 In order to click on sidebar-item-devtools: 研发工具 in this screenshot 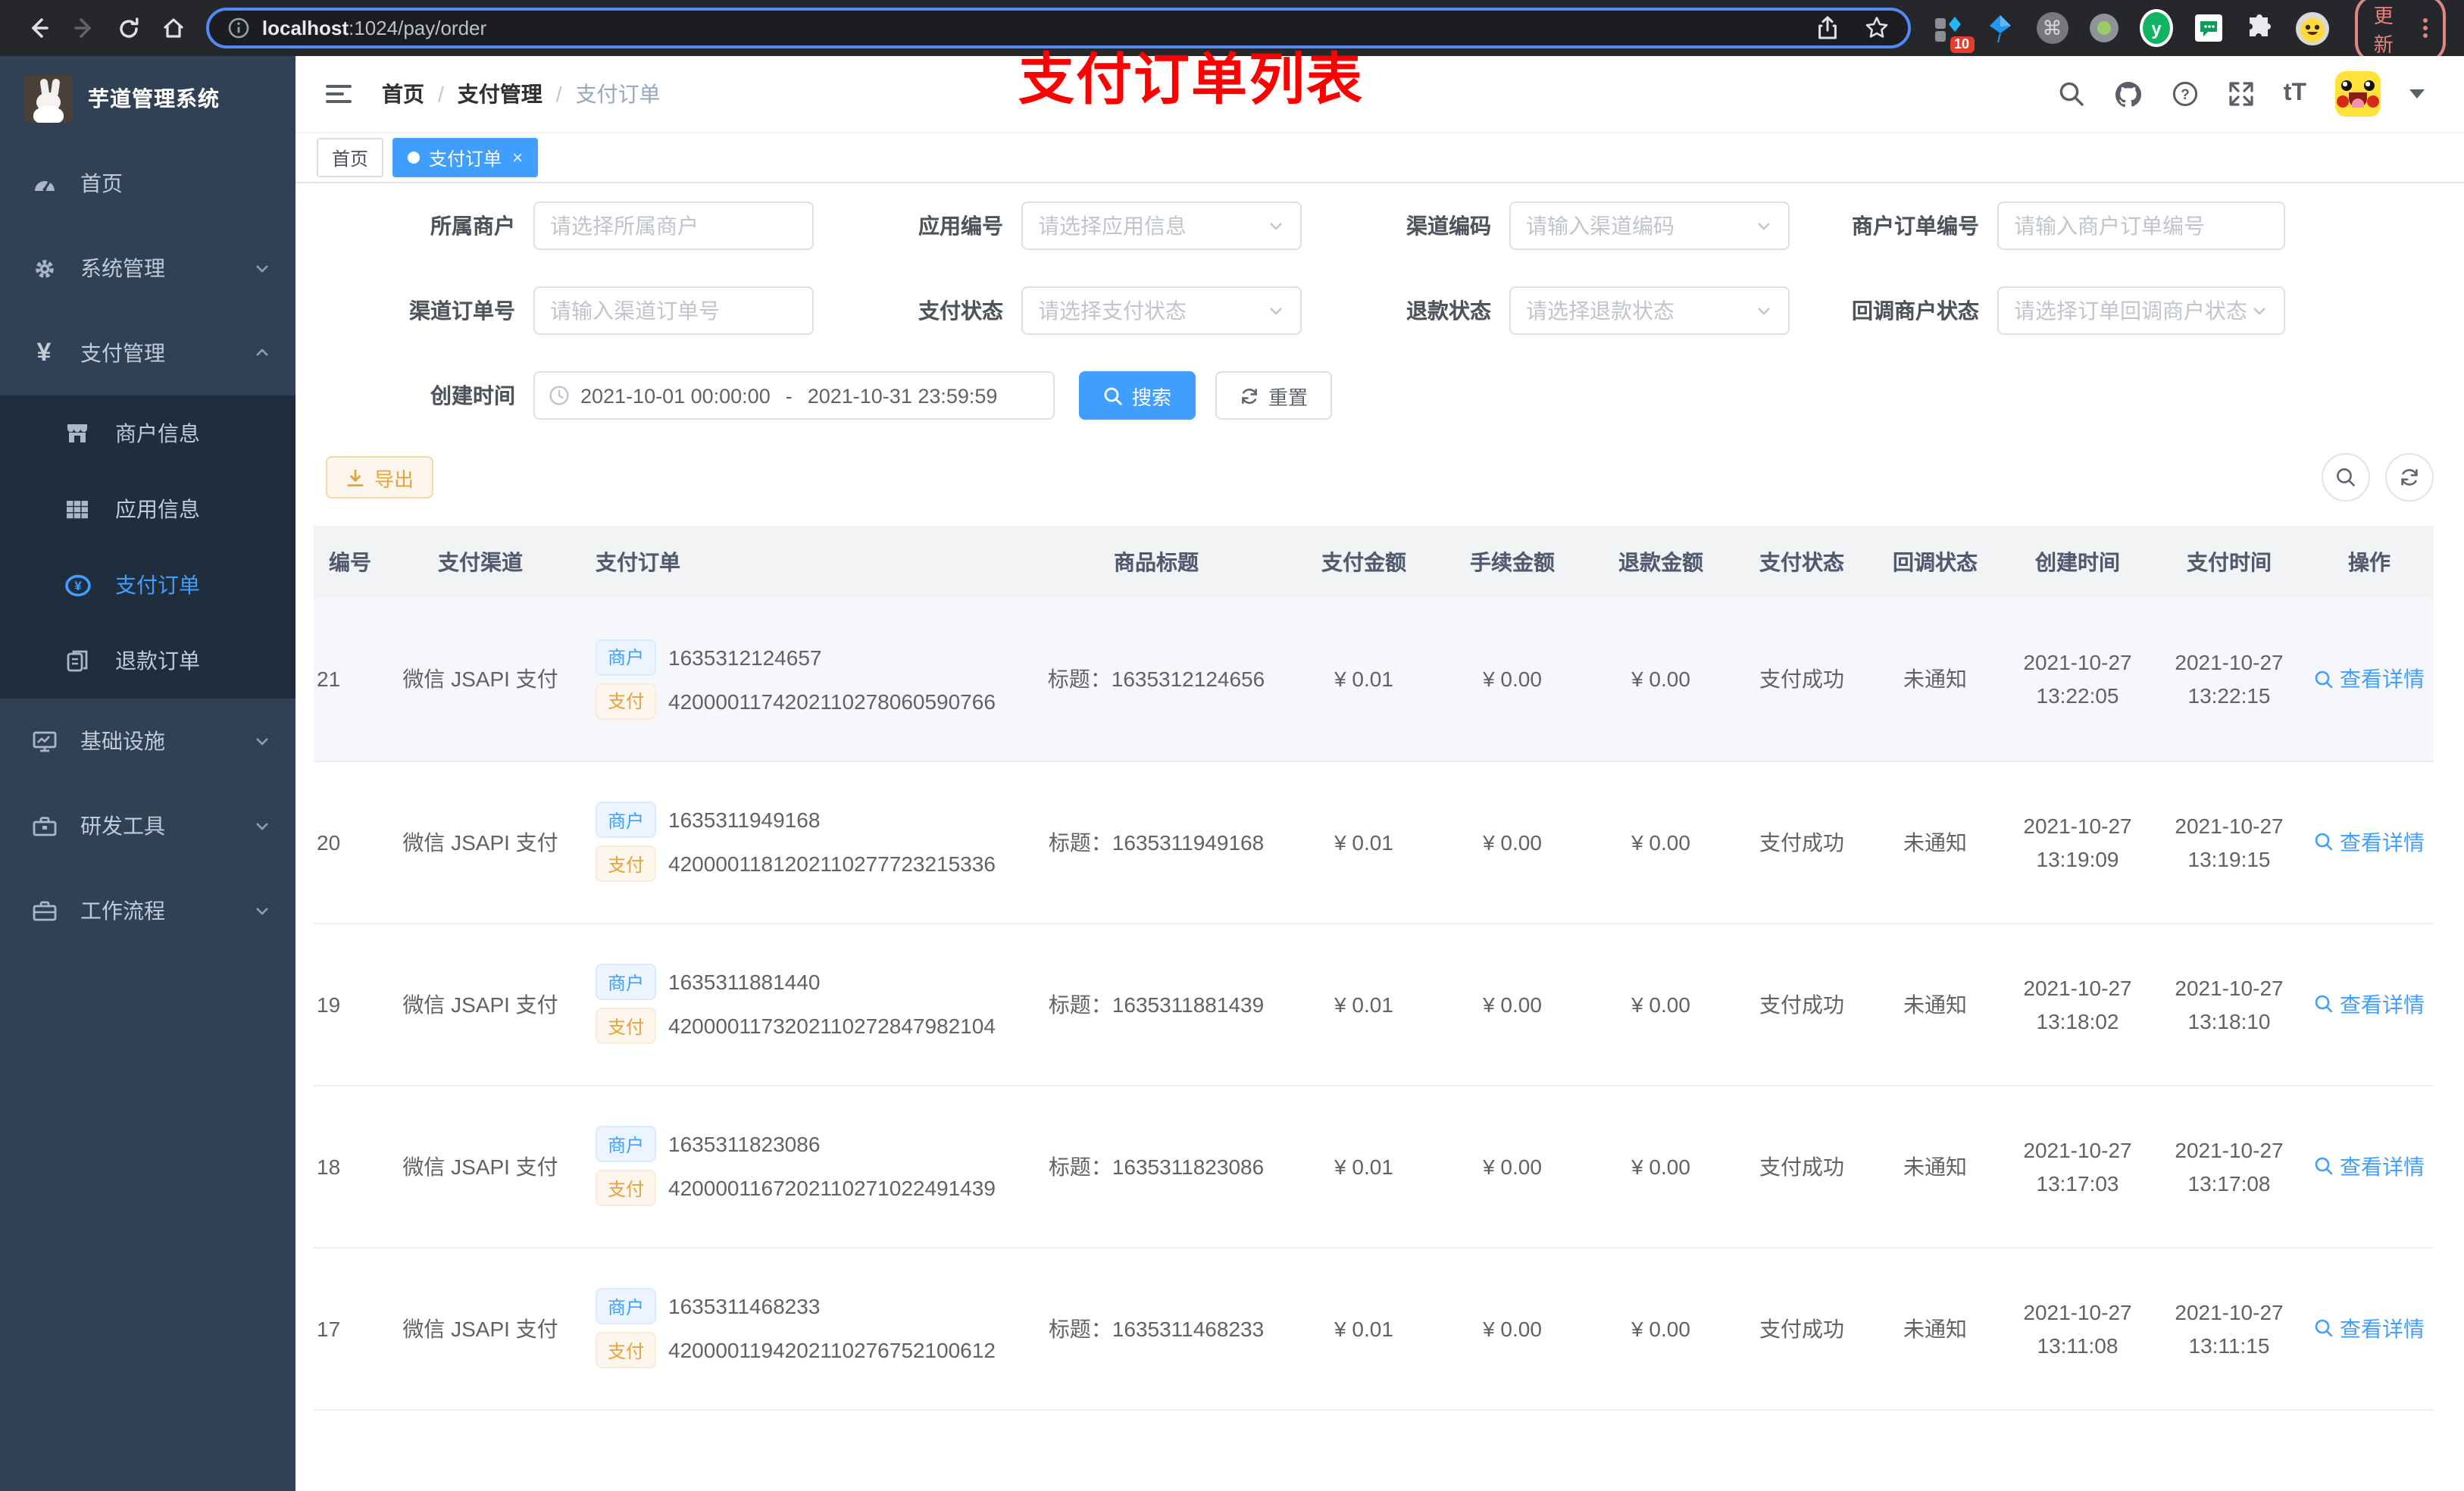, I will do `click(147, 825)`.